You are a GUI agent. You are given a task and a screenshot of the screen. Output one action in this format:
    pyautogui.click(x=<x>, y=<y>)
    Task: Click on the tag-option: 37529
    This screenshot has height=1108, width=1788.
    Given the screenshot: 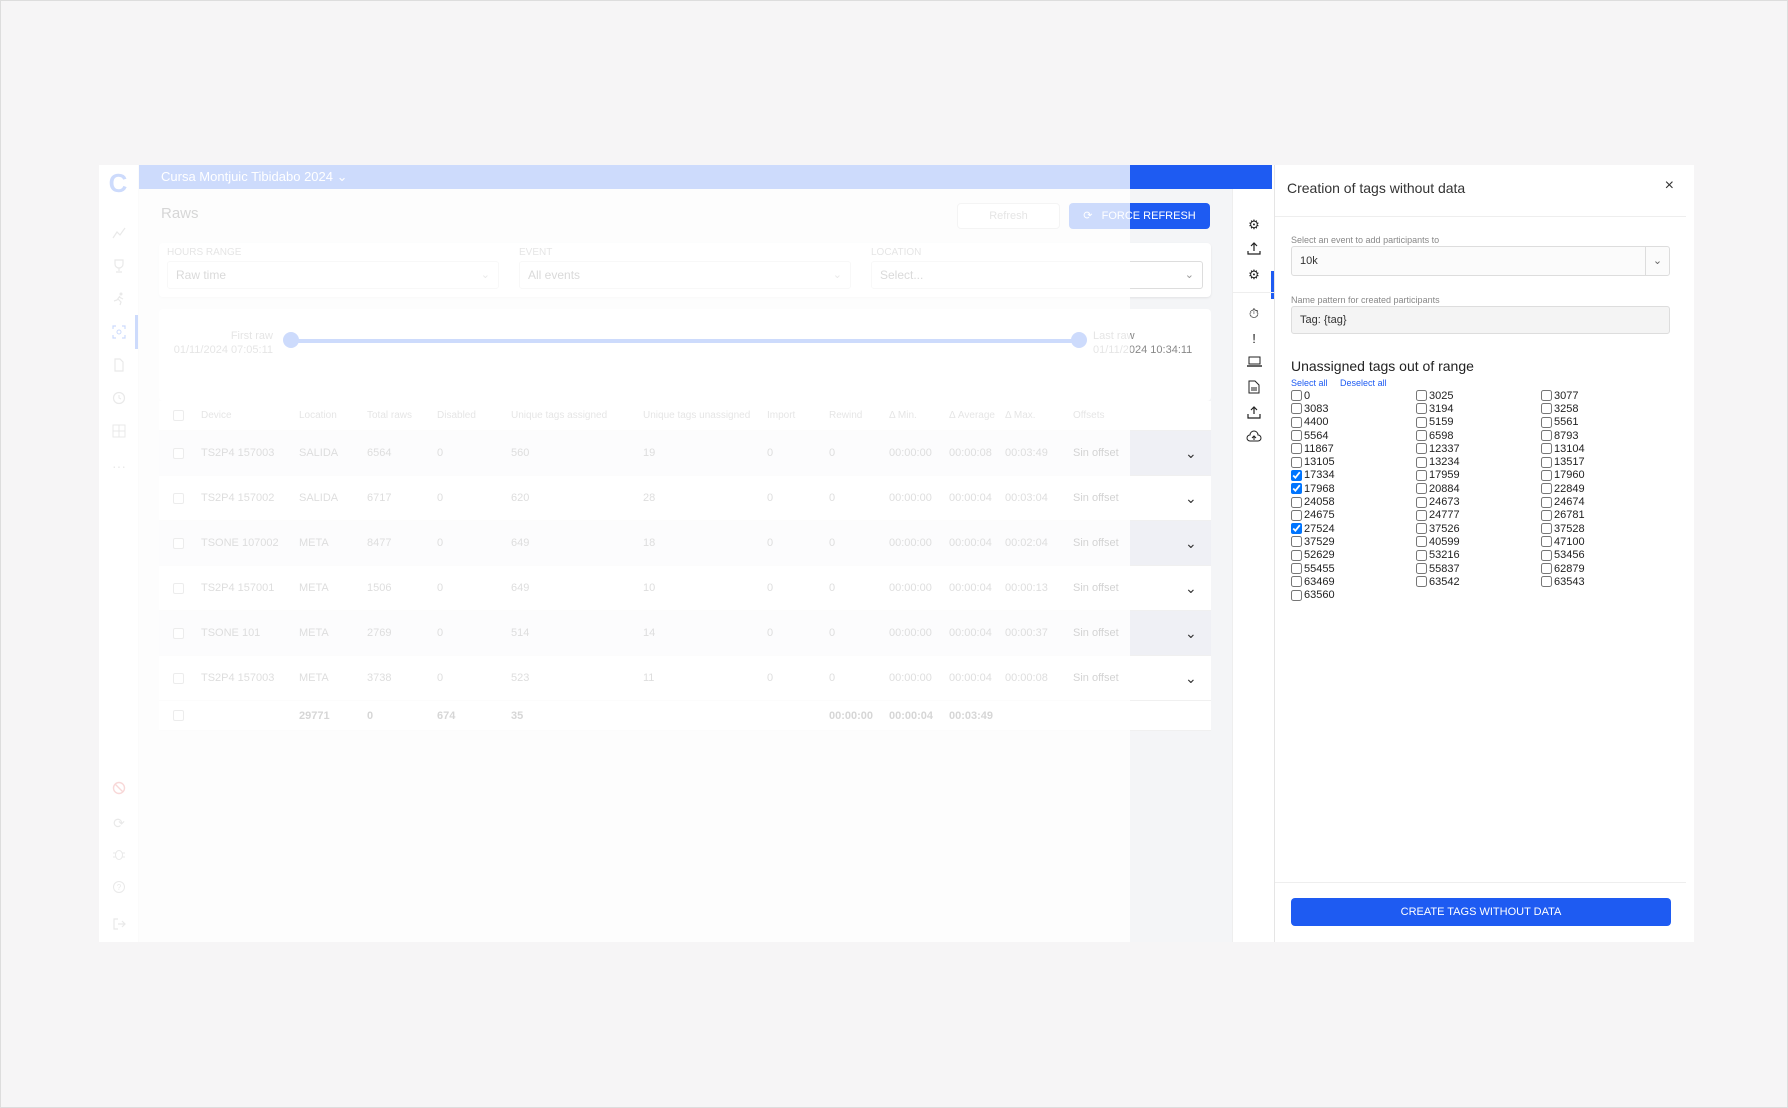 What is the action you would take?
    pyautogui.click(x=1353, y=541)
    